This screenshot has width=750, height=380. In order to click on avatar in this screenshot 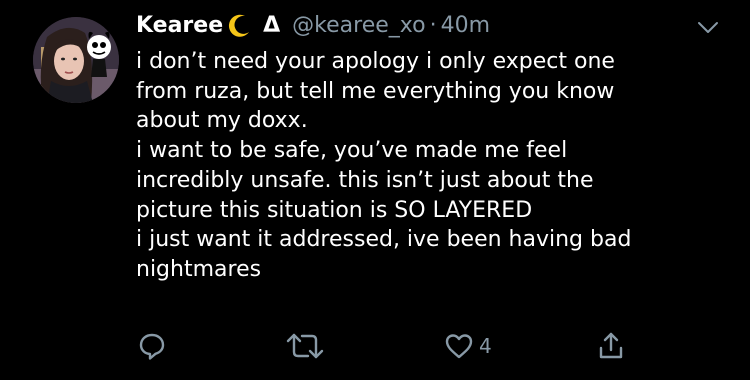, I will do `click(76, 60)`.